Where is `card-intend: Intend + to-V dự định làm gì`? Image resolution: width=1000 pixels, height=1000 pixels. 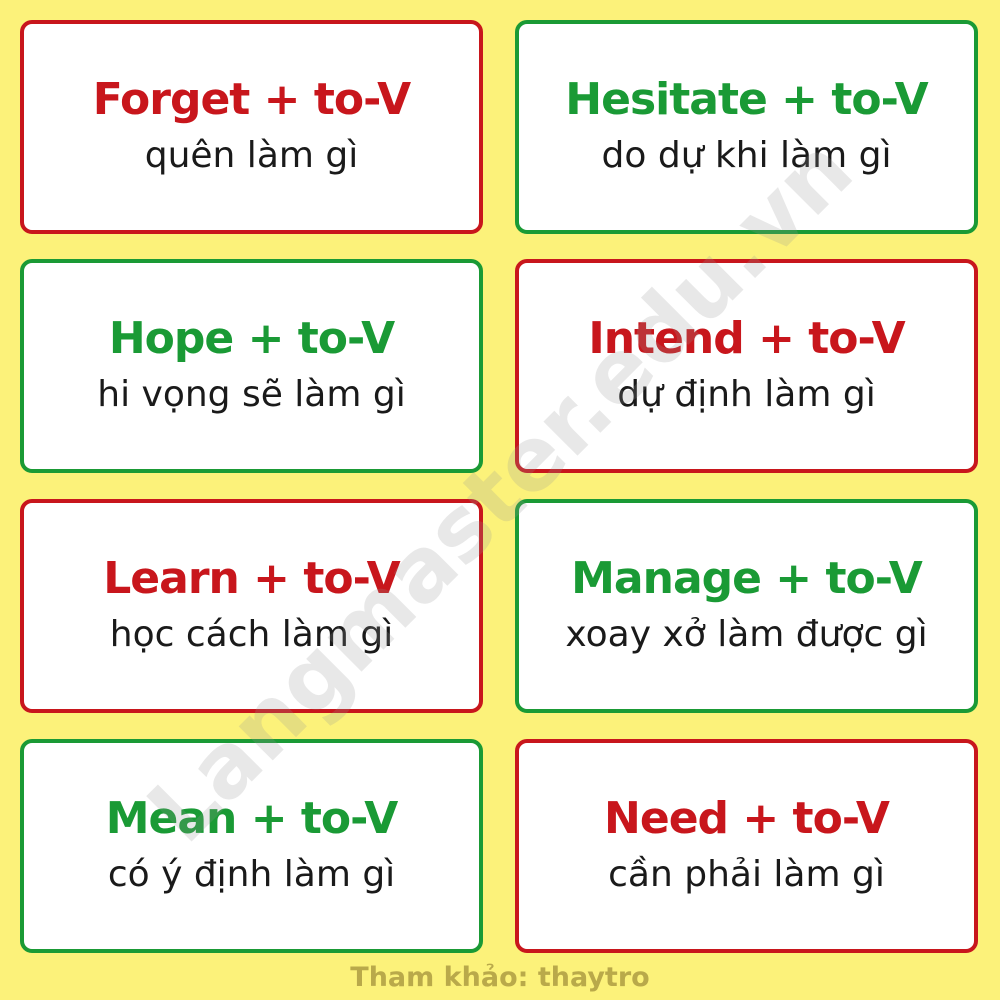
card-intend: Intend + to-V dự định làm gì is located at coordinates (746, 366).